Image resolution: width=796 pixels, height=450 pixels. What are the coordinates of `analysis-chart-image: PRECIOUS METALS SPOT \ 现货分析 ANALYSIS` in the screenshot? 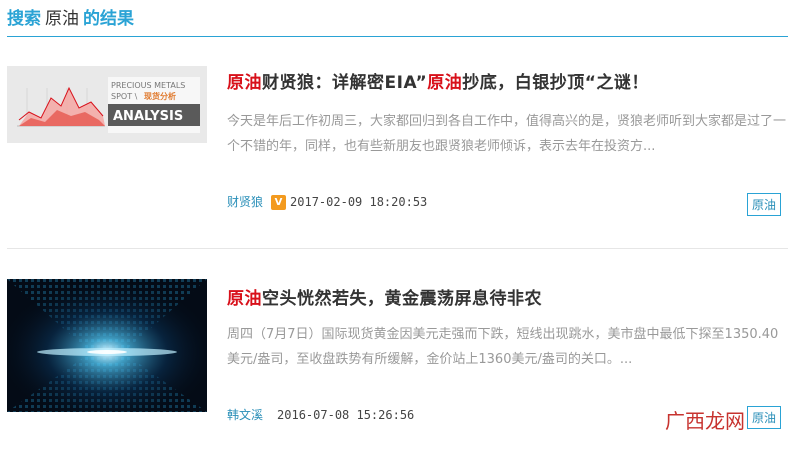 It's located at (107, 104).